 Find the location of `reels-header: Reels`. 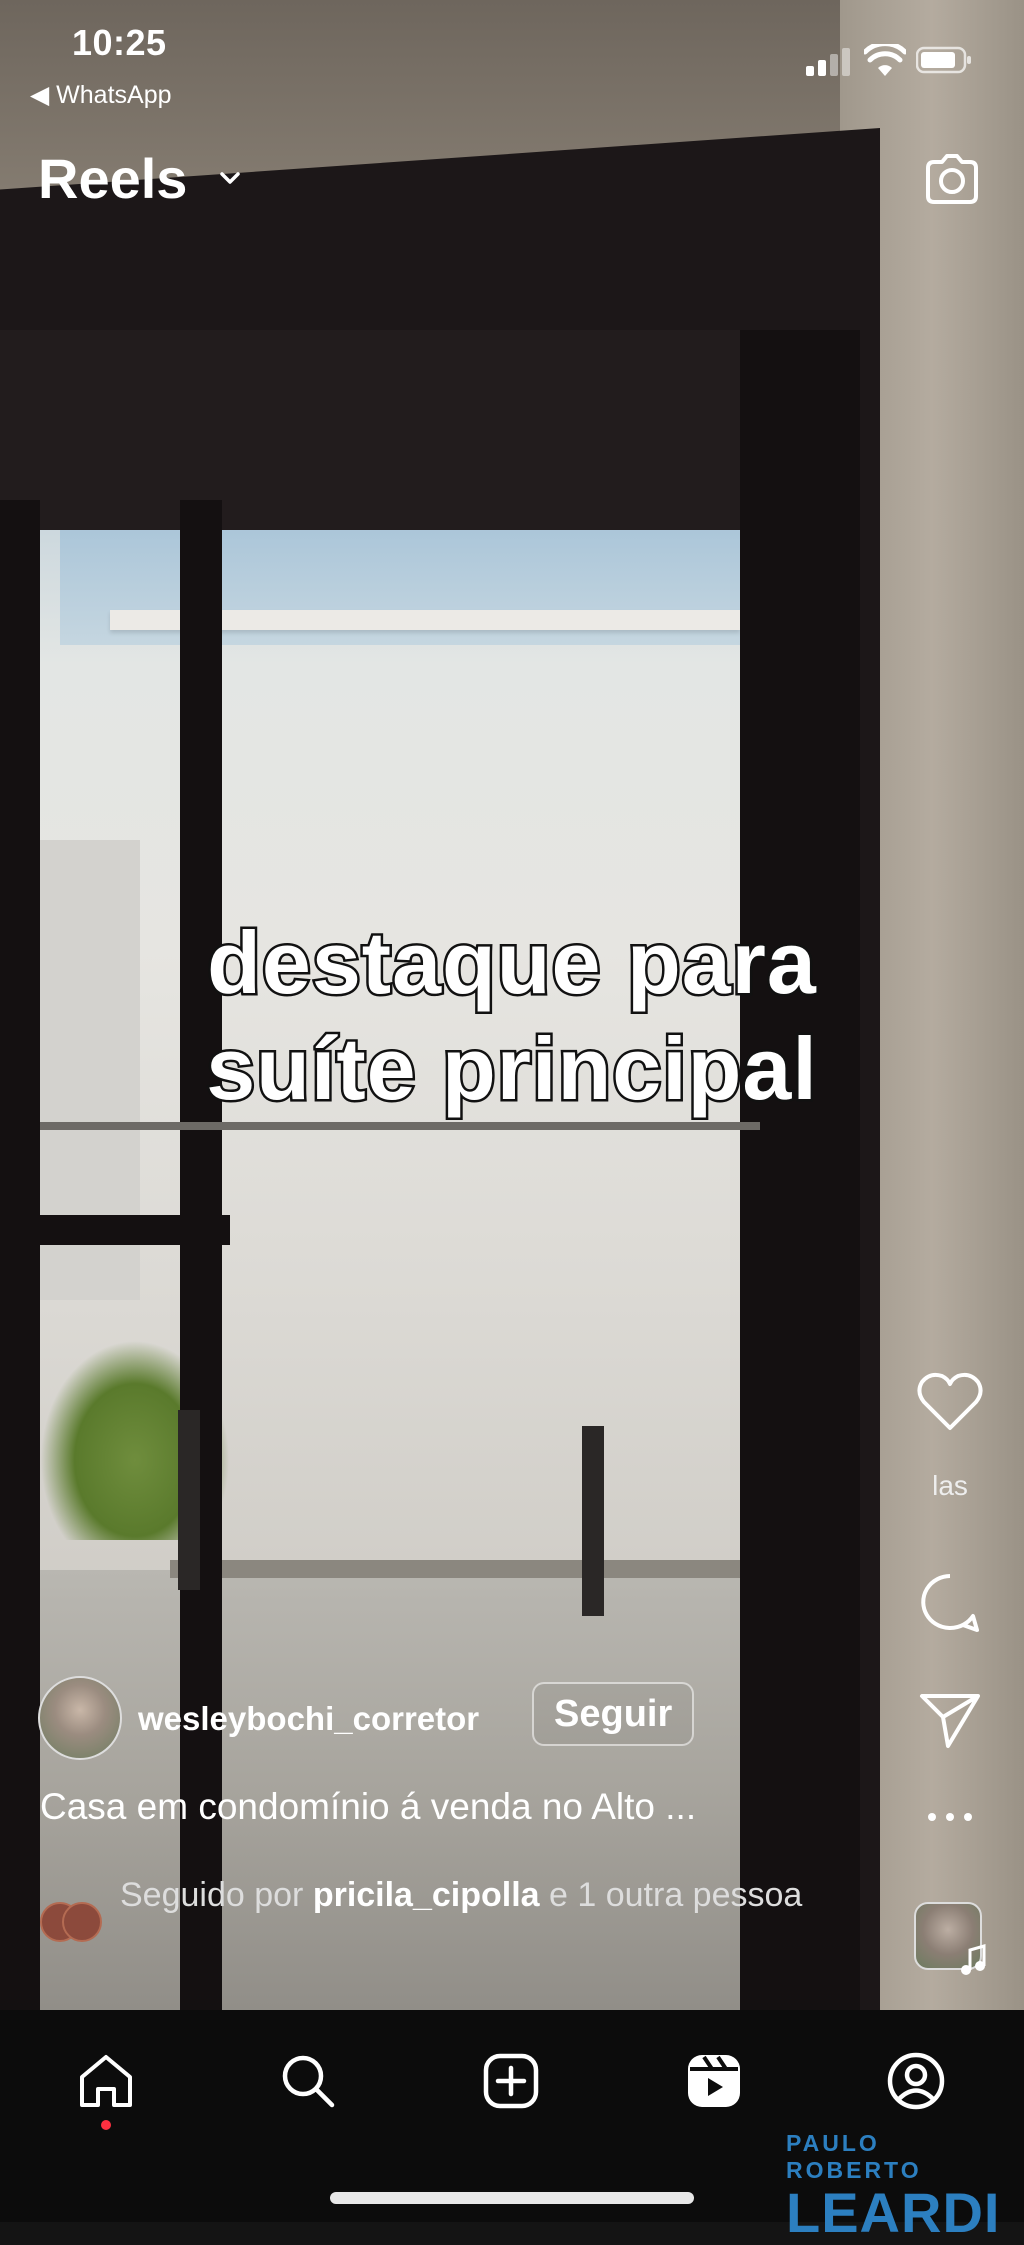

reels-header: Reels is located at coordinates (512, 180).